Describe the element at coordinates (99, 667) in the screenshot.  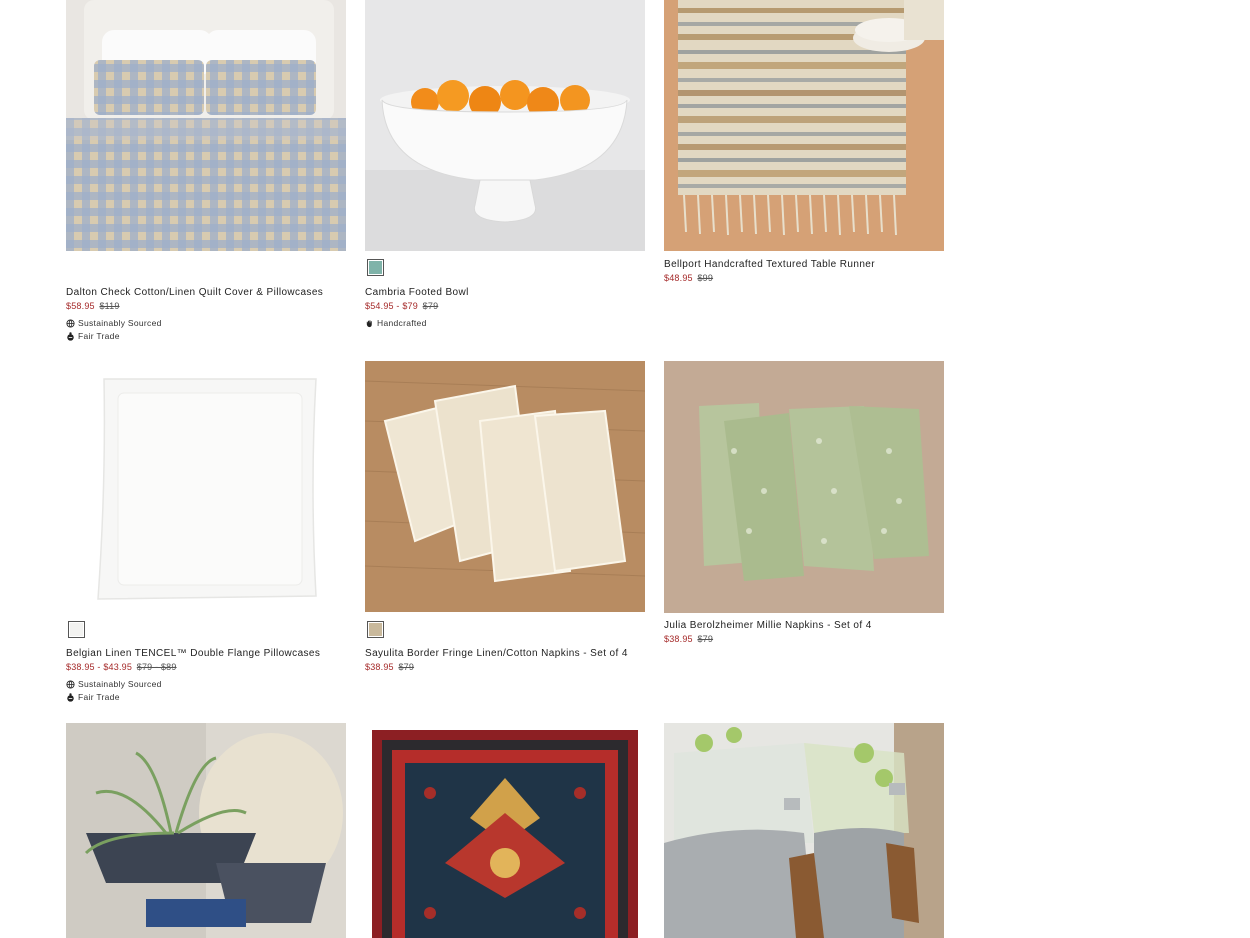
I see `sale-price: $38.95 - $43.95` at that location.